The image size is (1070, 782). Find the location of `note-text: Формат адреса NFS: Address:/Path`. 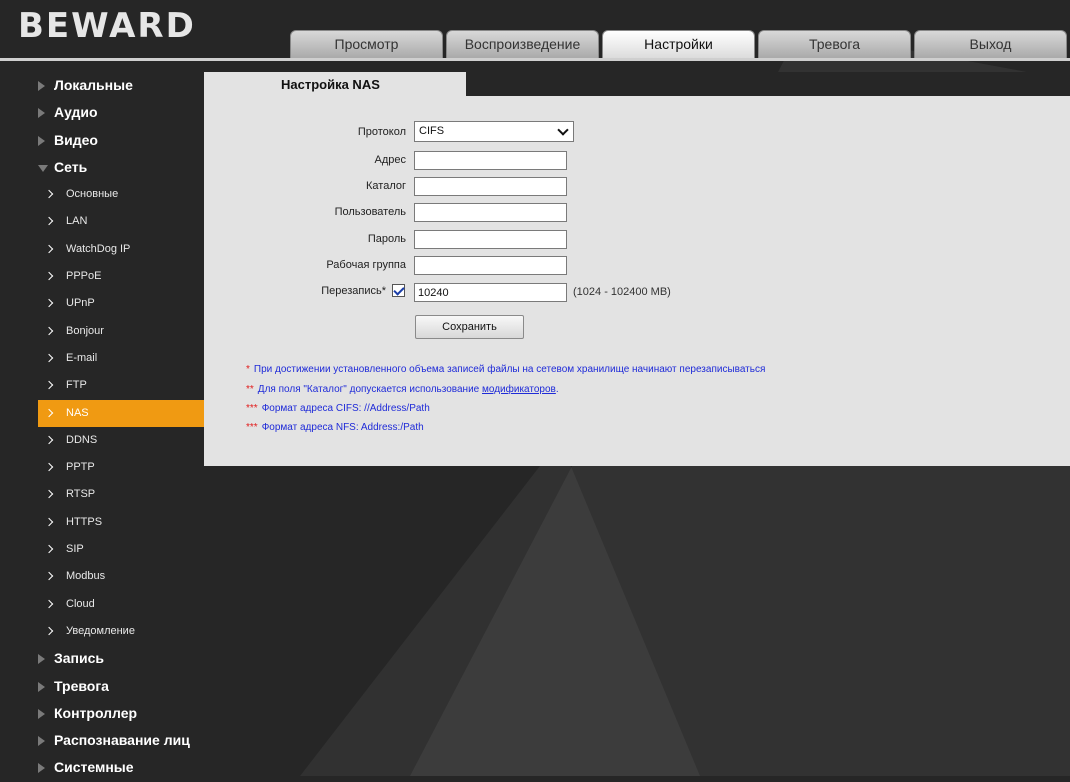

note-text: Формат адреса NFS: Address:/Path is located at coordinates (342, 427).